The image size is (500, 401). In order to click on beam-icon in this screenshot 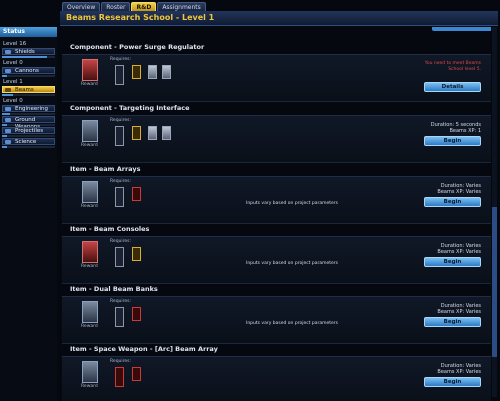, I will do `click(8, 90)`.